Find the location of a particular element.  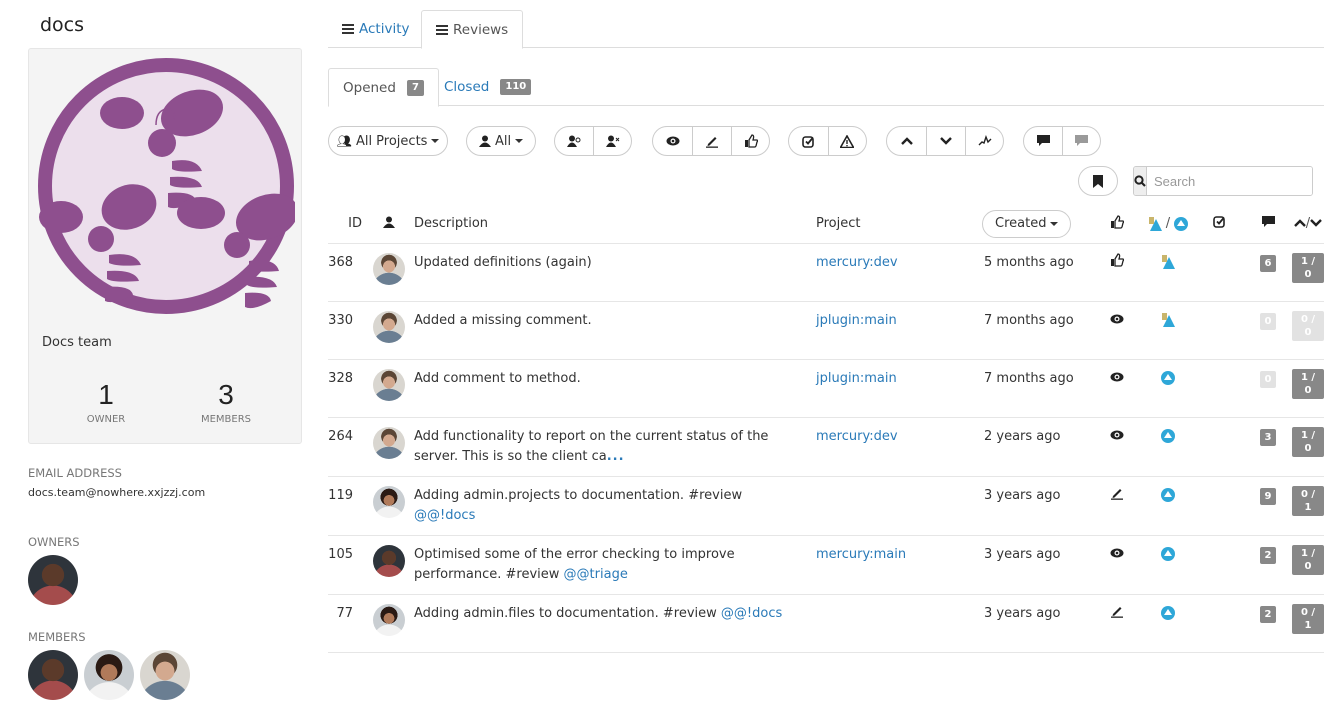

vote-up-button is located at coordinates (906, 141).